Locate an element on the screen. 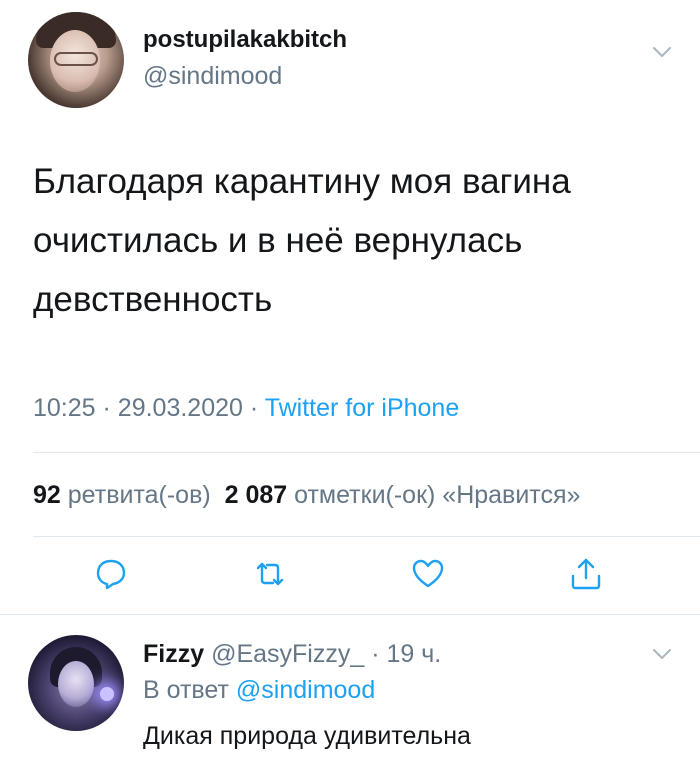 The image size is (700, 769). reply-to-label: В ответ is located at coordinates (186, 690).